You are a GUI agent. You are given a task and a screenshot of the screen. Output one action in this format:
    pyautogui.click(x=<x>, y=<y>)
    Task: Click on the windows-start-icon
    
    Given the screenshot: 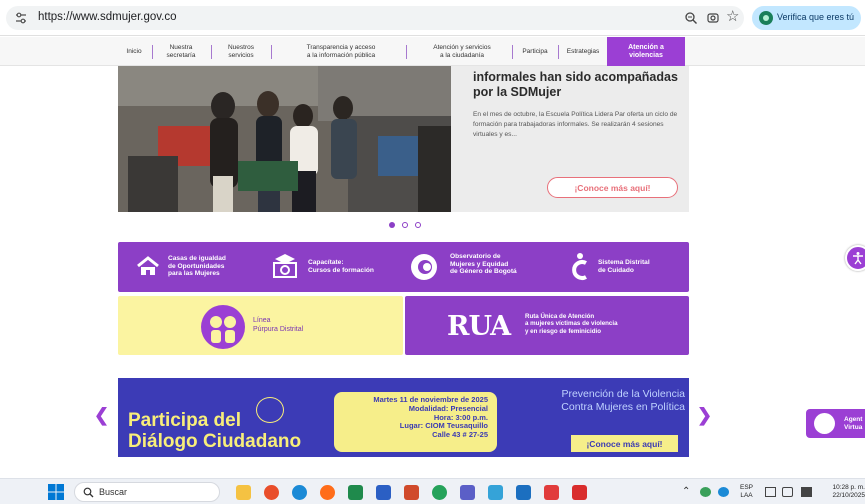 What is the action you would take?
    pyautogui.click(x=56, y=492)
    